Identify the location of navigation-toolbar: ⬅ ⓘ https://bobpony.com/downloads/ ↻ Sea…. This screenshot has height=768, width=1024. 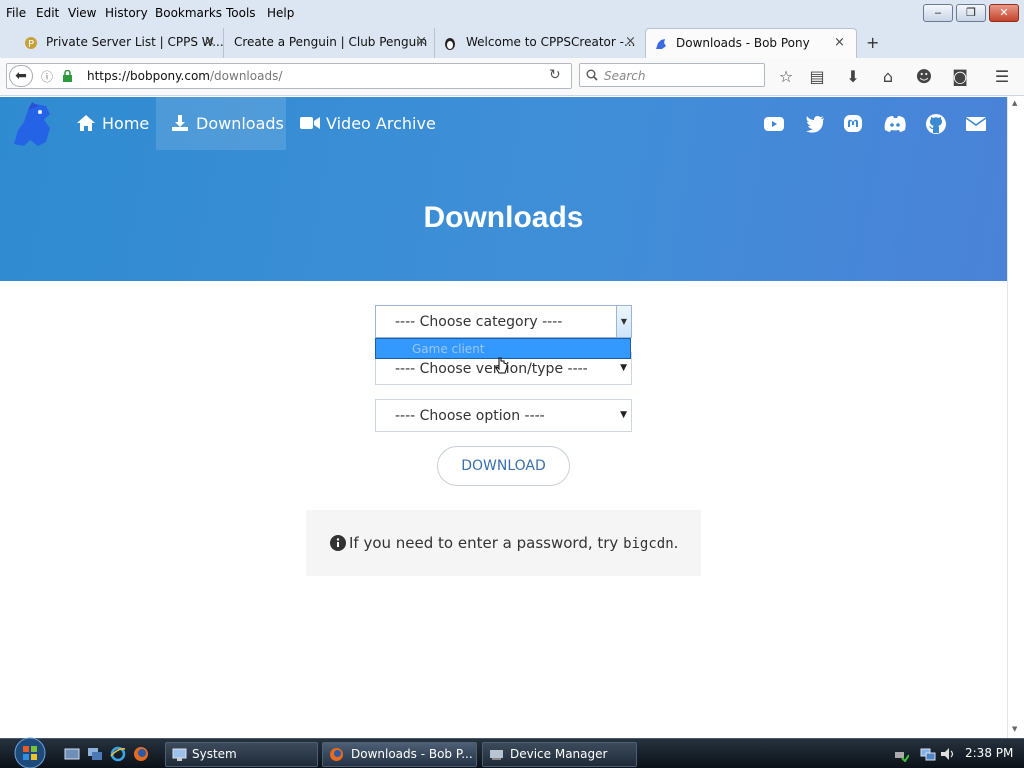
(512, 77).